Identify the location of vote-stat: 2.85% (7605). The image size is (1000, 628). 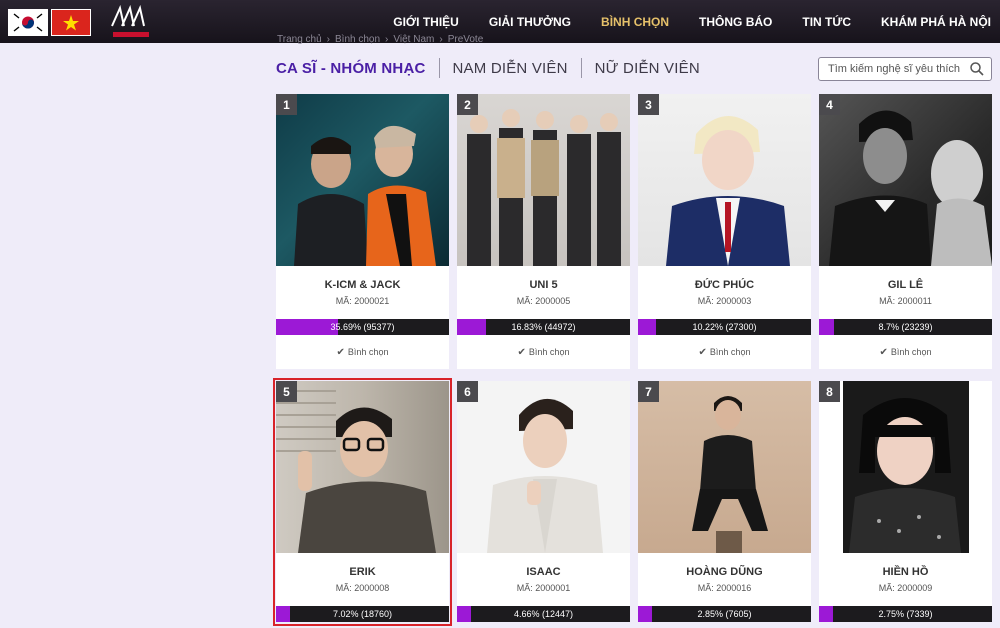
(724, 614).